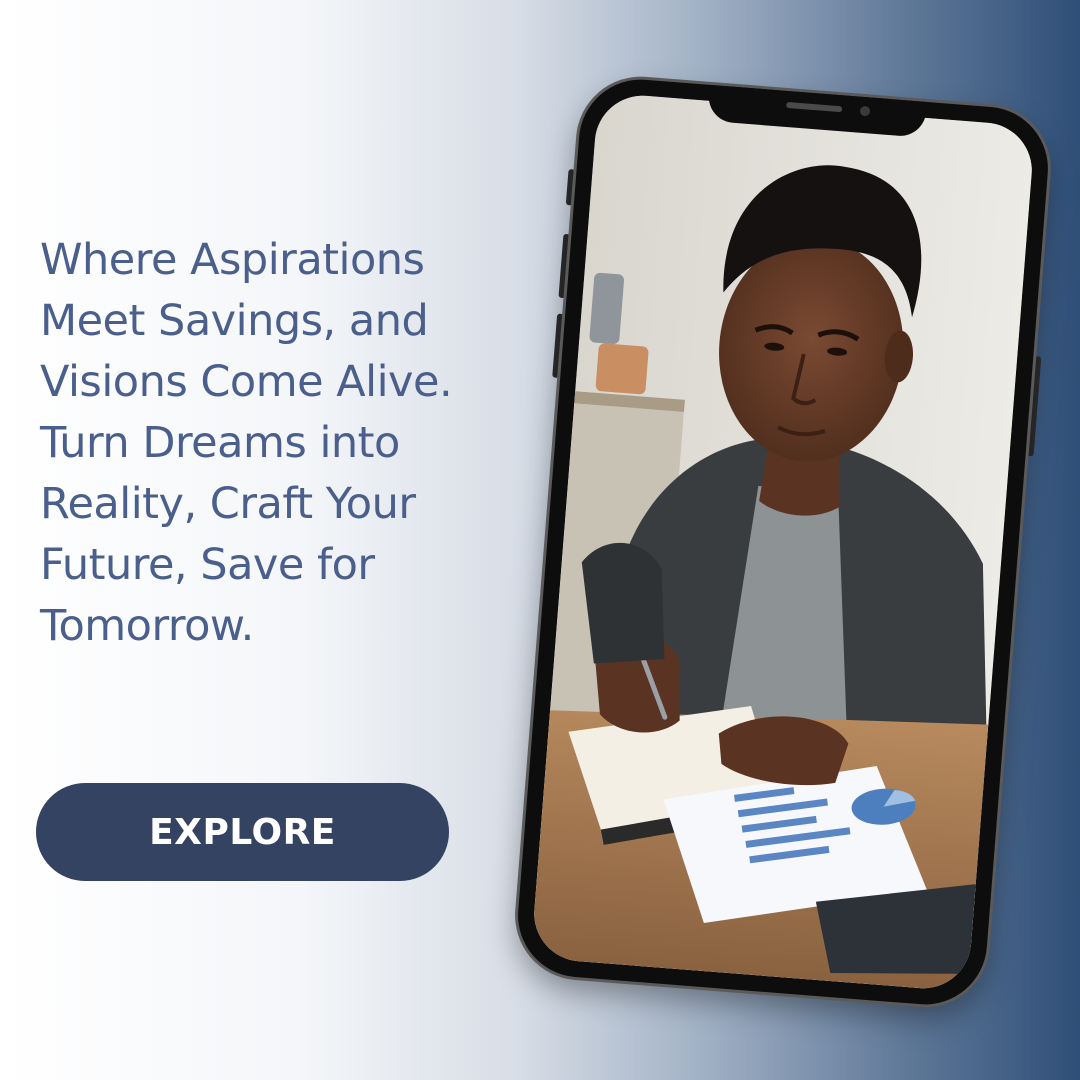  What do you see at coordinates (228, 504) in the screenshot?
I see `headline-line: Reality, Craft Your` at bounding box center [228, 504].